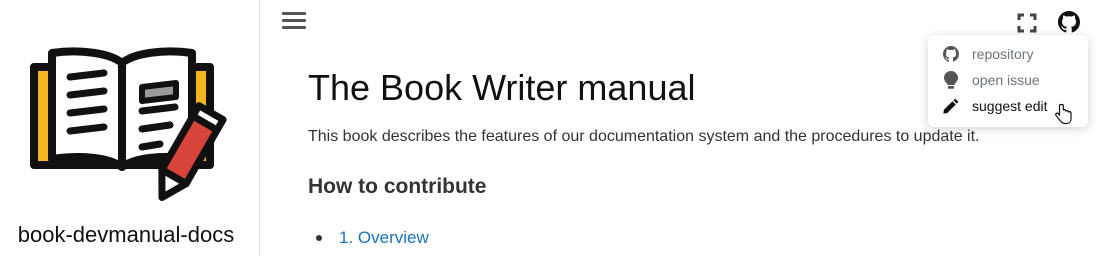 The height and width of the screenshot is (256, 1111). Describe the element at coordinates (1027, 23) in the screenshot. I see `fullscreen-icon` at that location.